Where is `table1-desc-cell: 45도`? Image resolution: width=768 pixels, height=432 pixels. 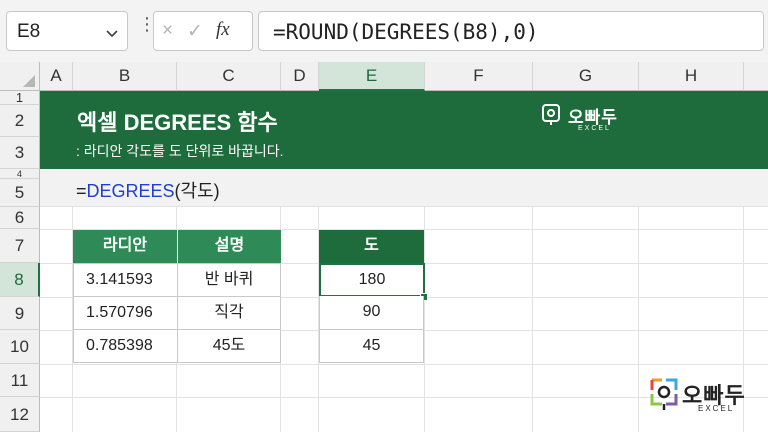
table1-desc-cell: 45도 is located at coordinates (229, 346).